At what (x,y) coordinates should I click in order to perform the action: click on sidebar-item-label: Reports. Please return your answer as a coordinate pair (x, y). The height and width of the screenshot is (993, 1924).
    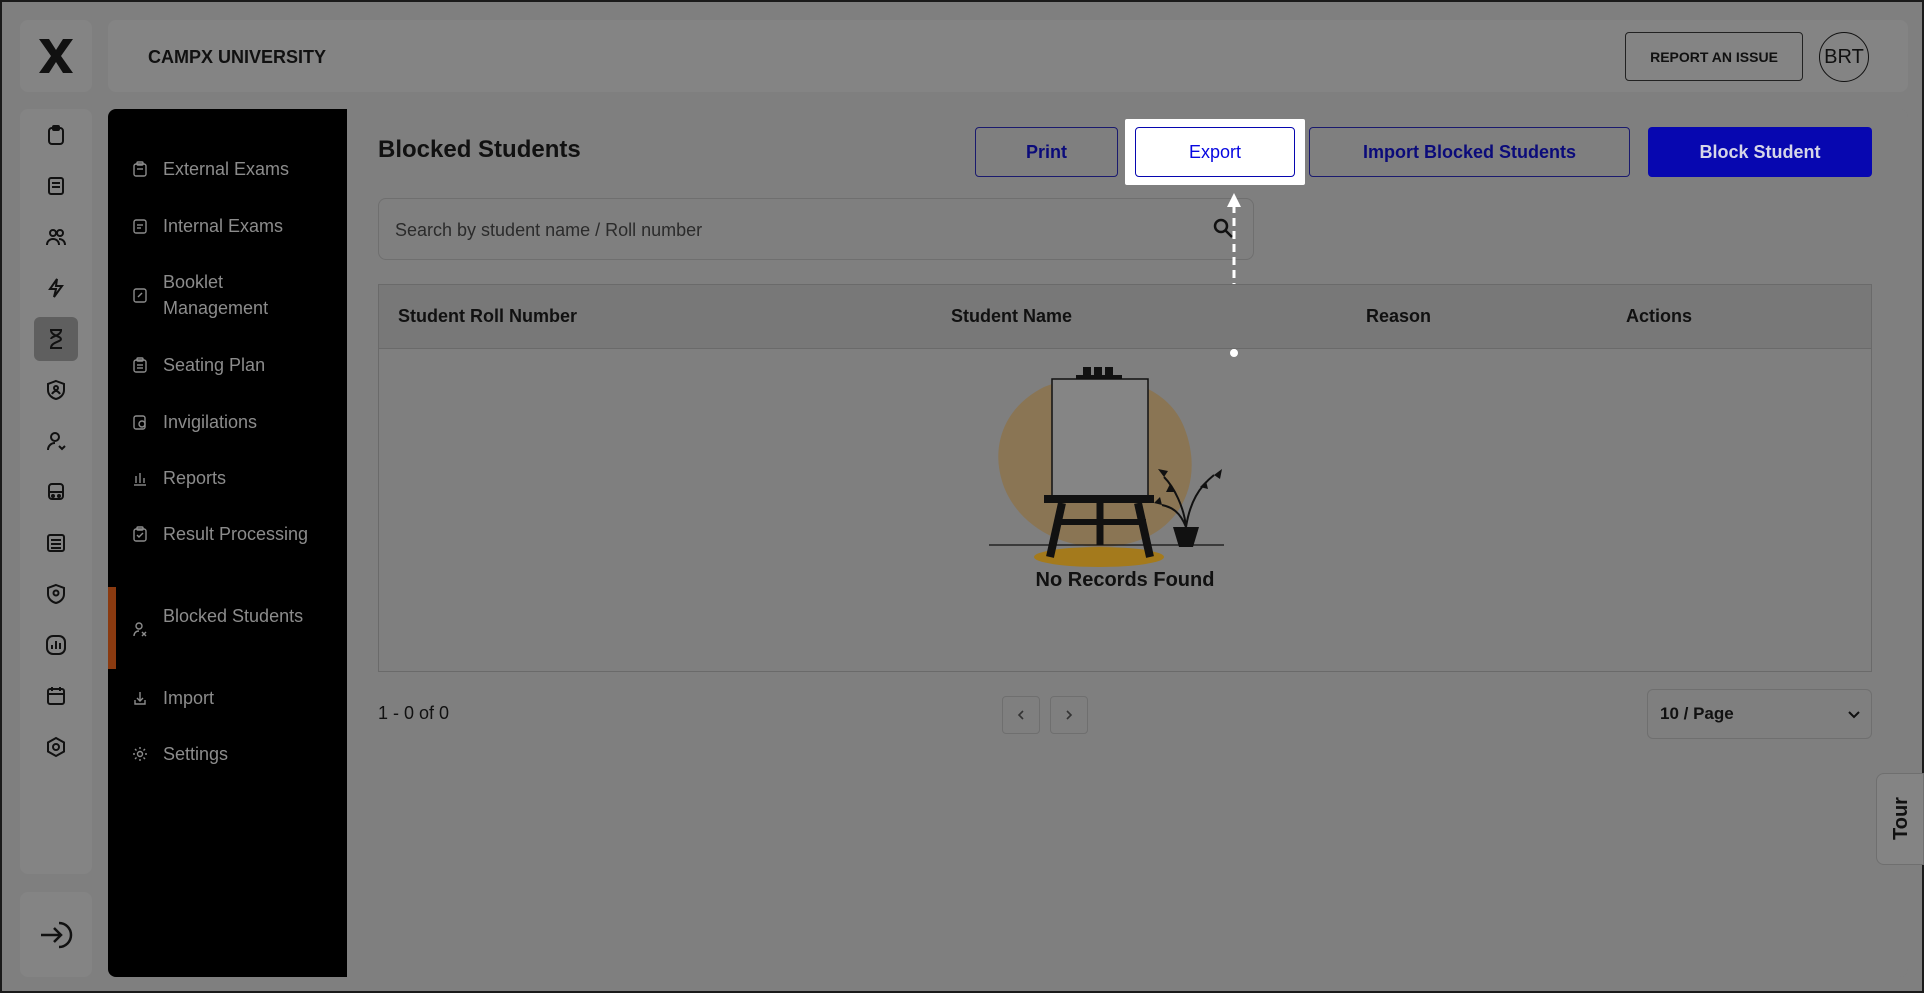
    Looking at the image, I should click on (195, 478).